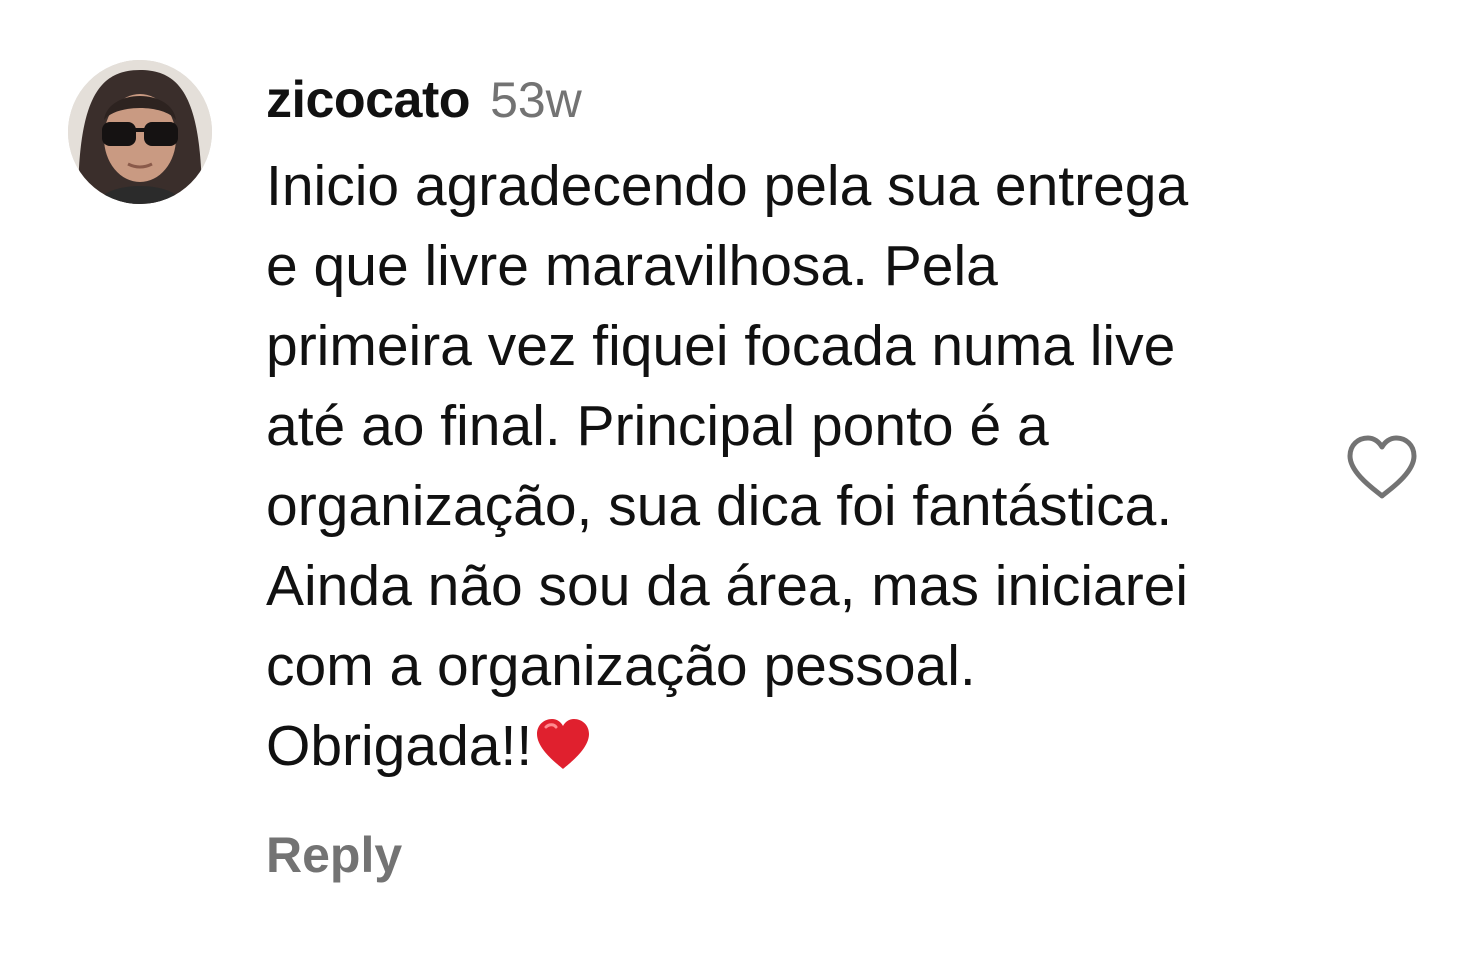 Image resolution: width=1478 pixels, height=972 pixels. I want to click on comment-line: organização, sua dica foi fantástica., so click(719, 506).